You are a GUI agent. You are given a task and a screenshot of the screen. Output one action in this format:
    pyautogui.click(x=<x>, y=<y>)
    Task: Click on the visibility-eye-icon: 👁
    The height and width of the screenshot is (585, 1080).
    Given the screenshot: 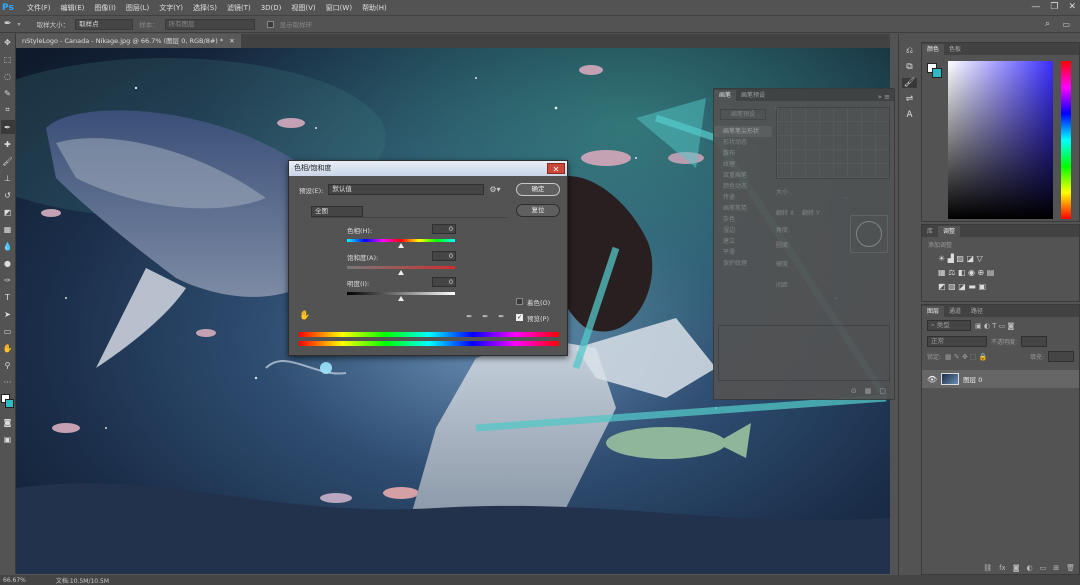 What is the action you would take?
    pyautogui.click(x=932, y=379)
    